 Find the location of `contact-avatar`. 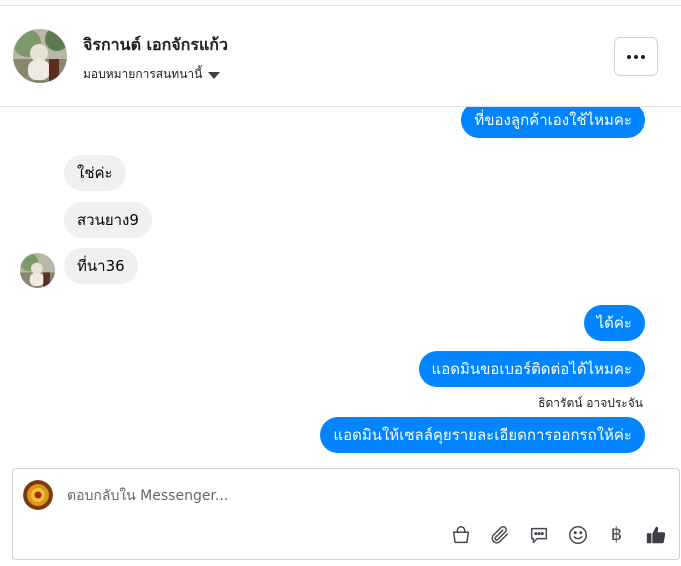

contact-avatar is located at coordinates (40, 56).